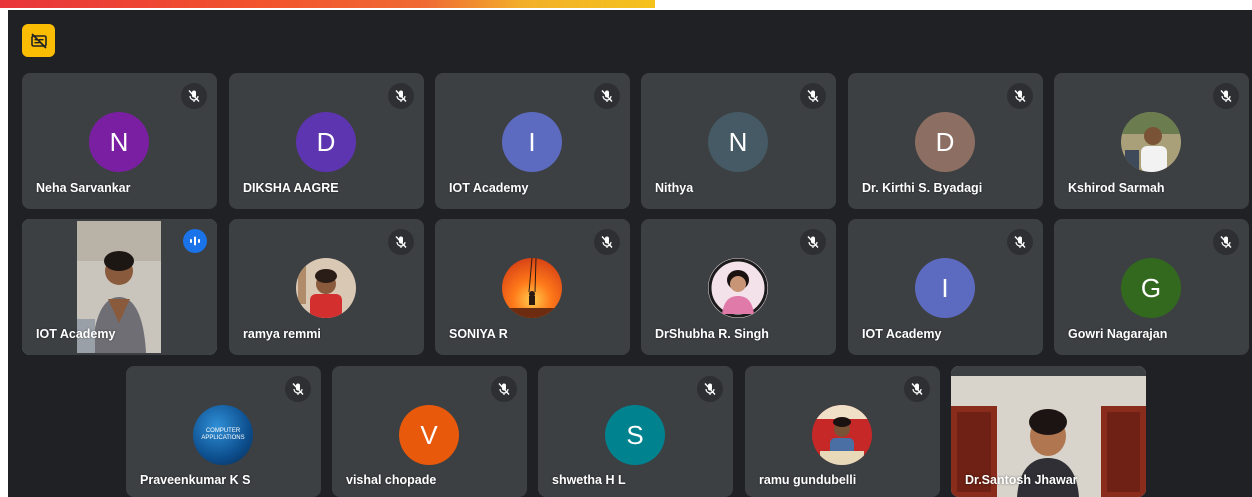 This screenshot has height=497, width=1252. Describe the element at coordinates (282, 334) in the screenshot. I see `participant-name: ramya remmi` at that location.